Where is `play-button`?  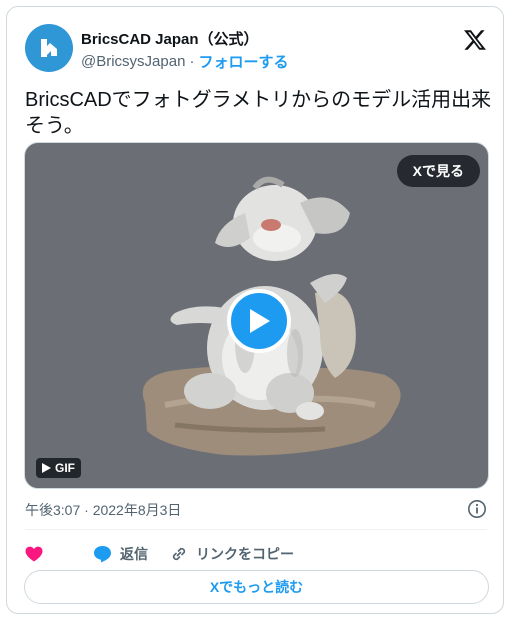
play-button is located at coordinates (259, 321).